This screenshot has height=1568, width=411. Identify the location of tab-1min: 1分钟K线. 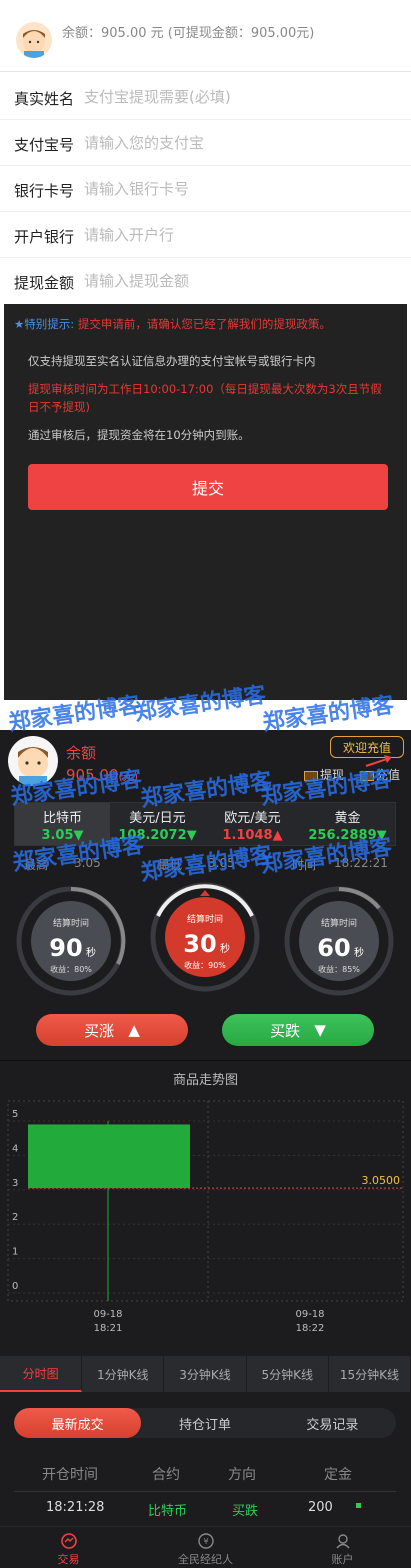
(123, 1374).